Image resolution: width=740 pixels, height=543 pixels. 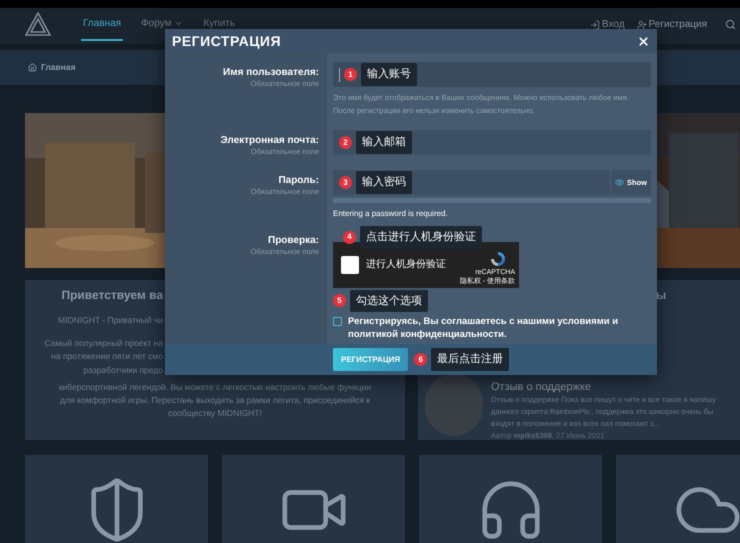 I want to click on step-tooltip: 点击进行人机身份验证, so click(x=421, y=237).